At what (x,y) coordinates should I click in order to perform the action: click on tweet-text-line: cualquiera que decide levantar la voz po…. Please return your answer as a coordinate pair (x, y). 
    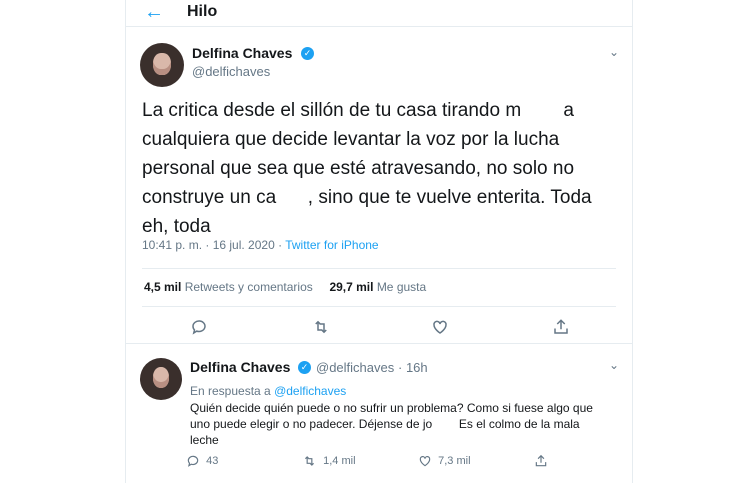
    Looking at the image, I should click on (351, 139).